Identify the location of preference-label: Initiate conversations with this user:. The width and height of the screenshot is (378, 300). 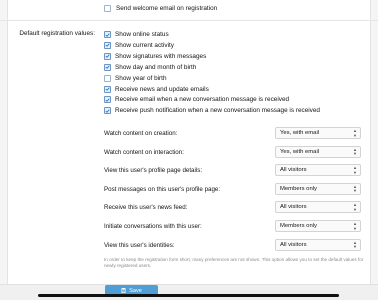
(153, 226).